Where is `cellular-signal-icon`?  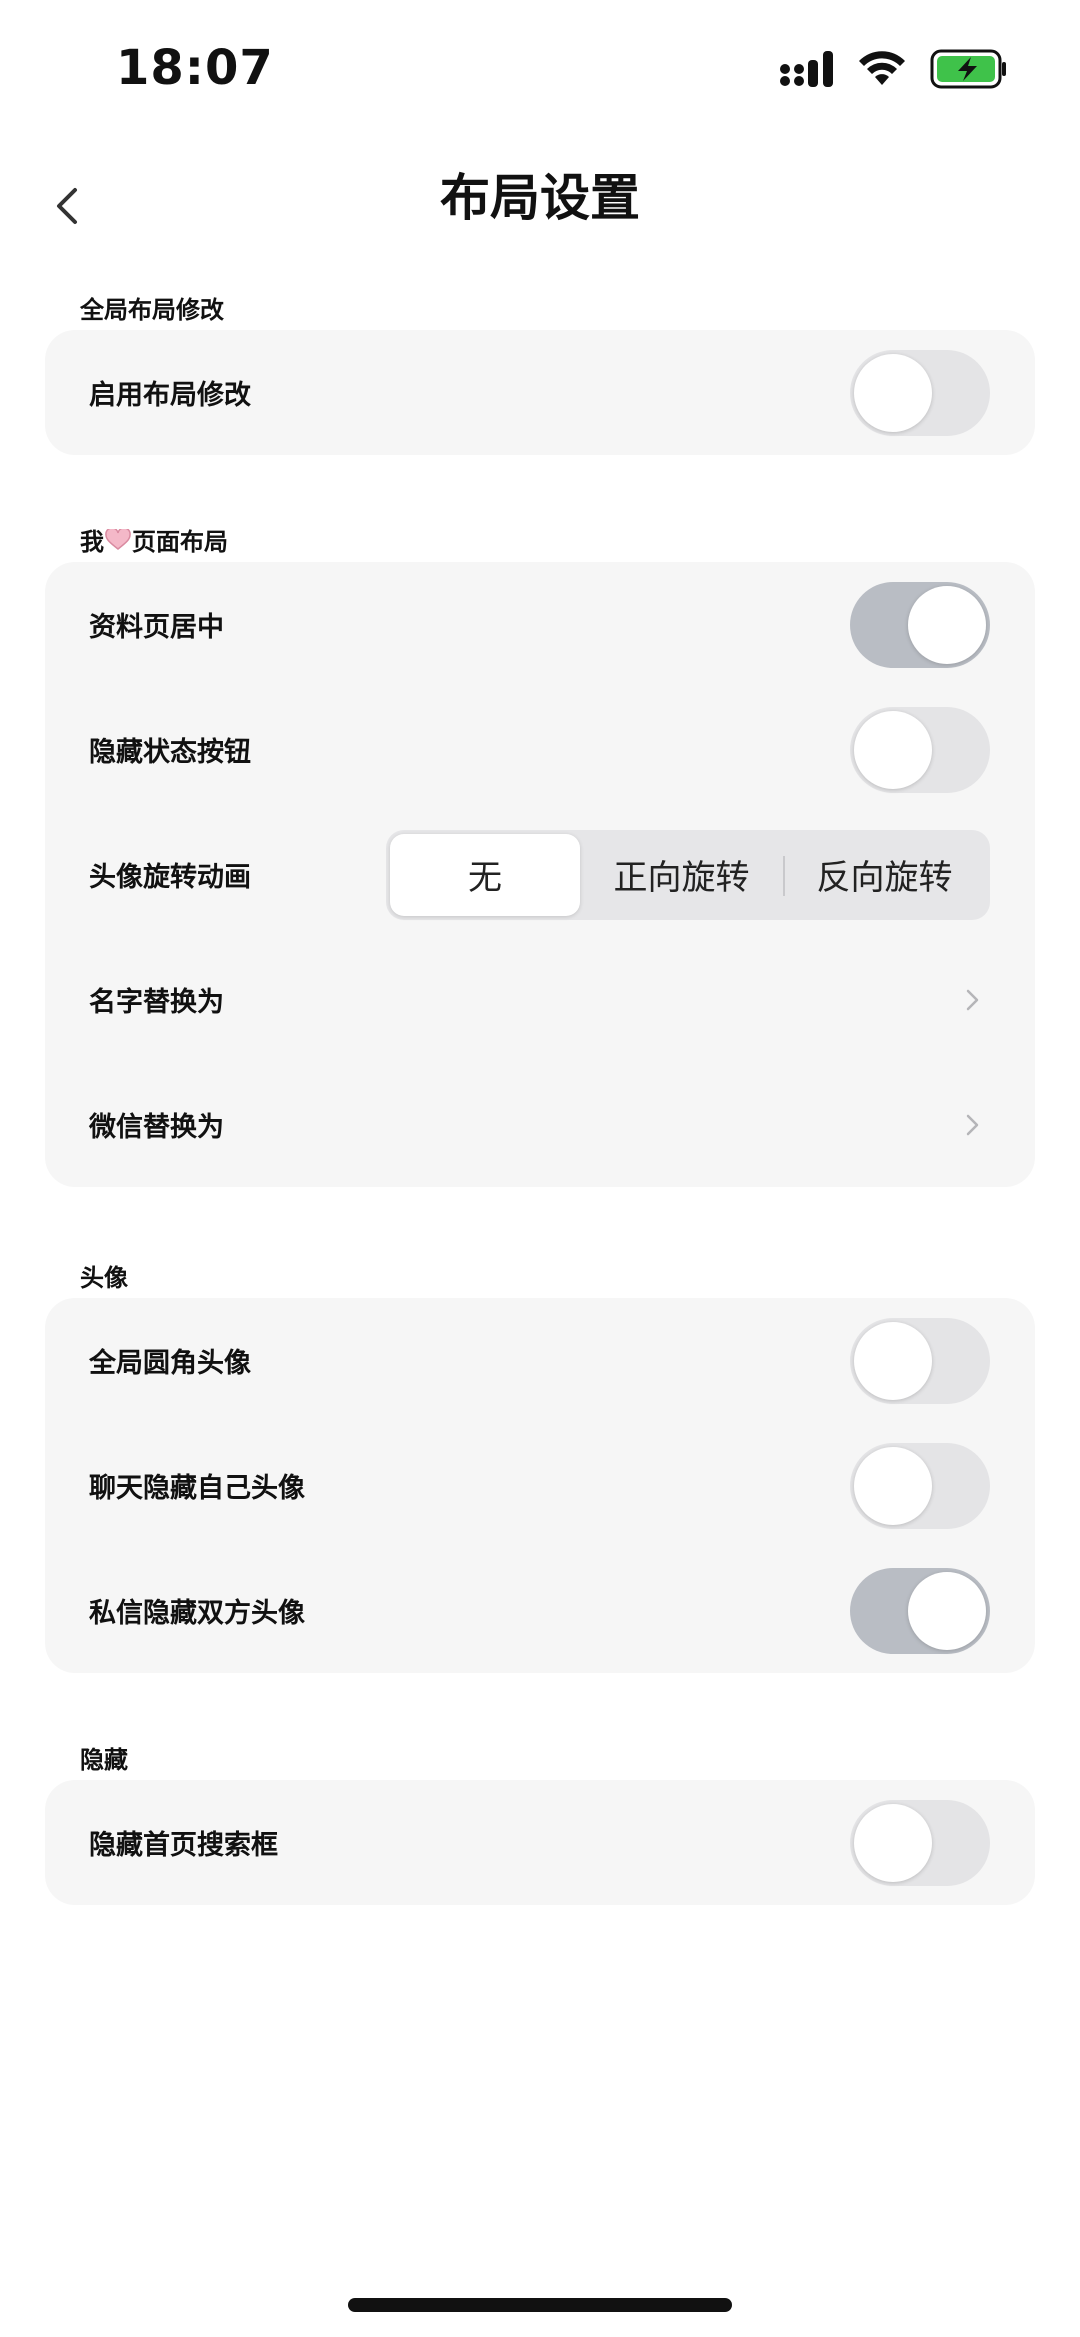
cellular-signal-icon is located at coordinates (807, 71).